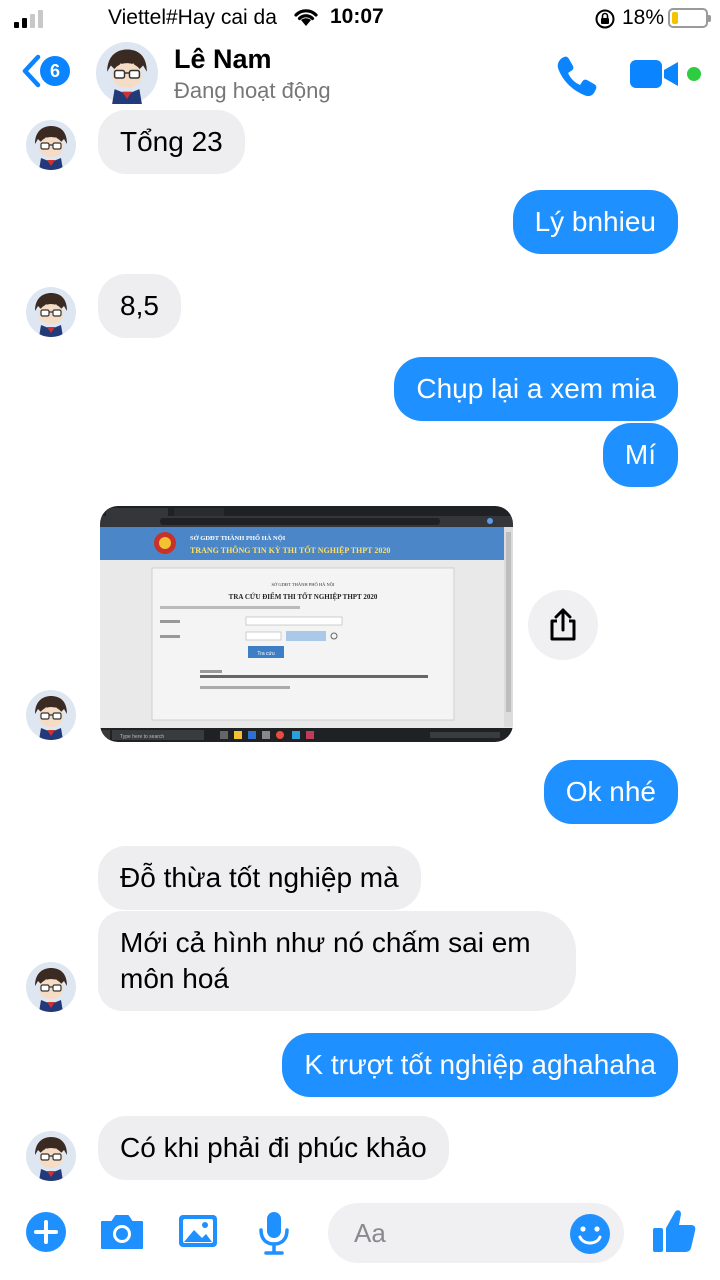  I want to click on message-bubble-outgoing: K trượt tốt nghiệp aghahaha, so click(480, 1065).